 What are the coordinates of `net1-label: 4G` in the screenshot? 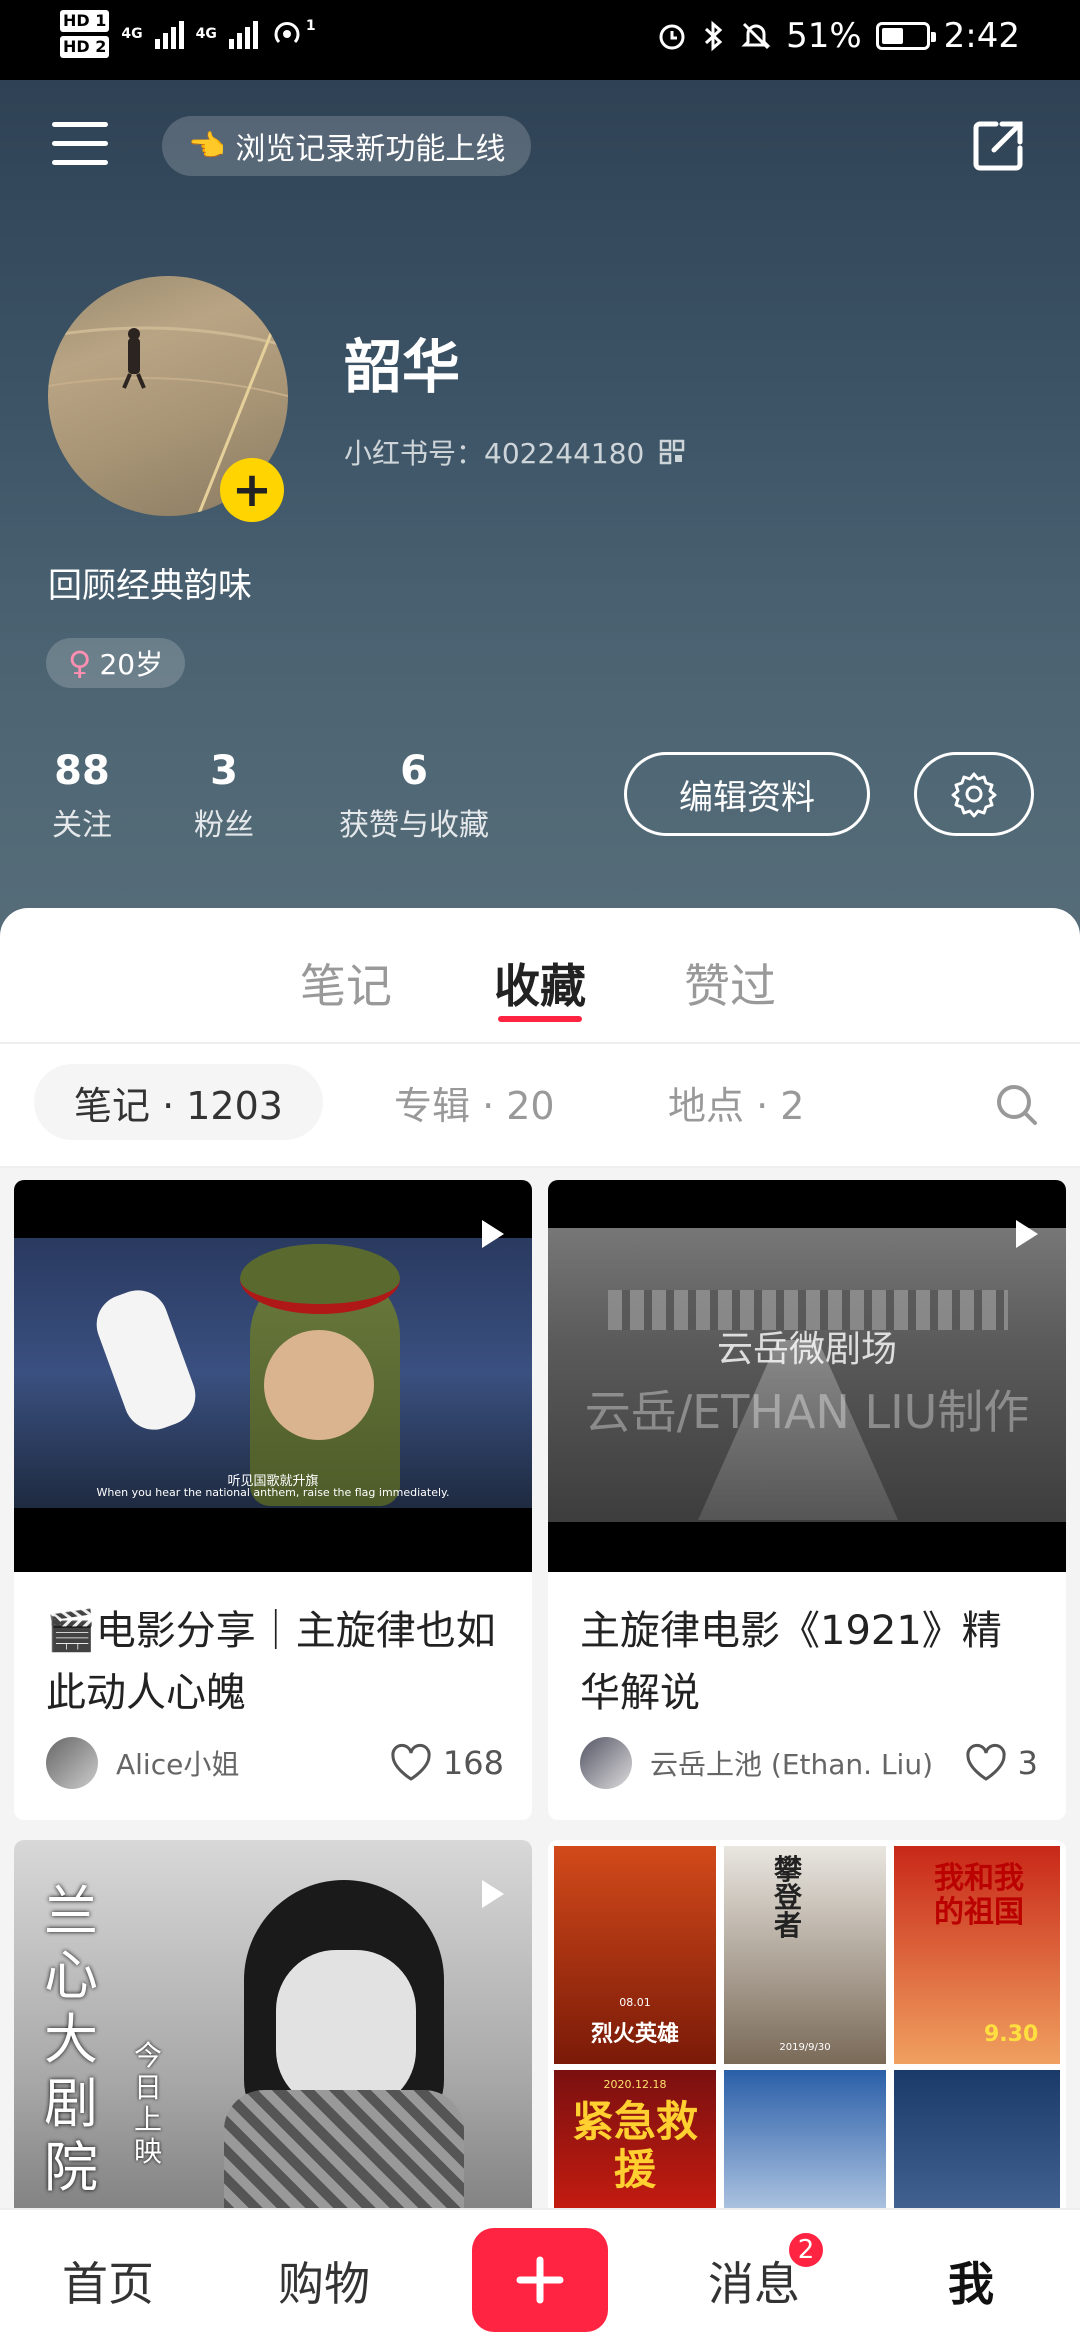 It's located at (132, 34).